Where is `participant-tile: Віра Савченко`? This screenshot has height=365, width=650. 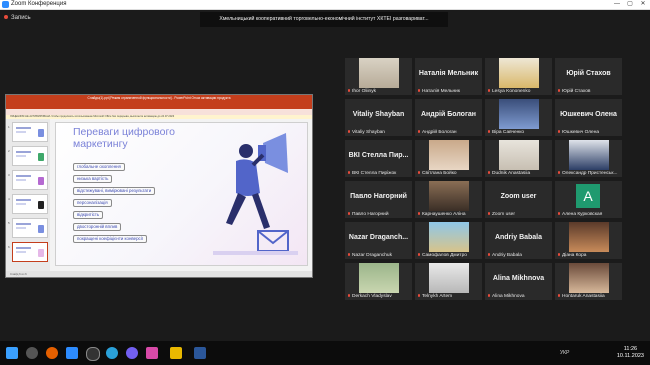
participant-tile: Віра Савченко is located at coordinates (518, 117).